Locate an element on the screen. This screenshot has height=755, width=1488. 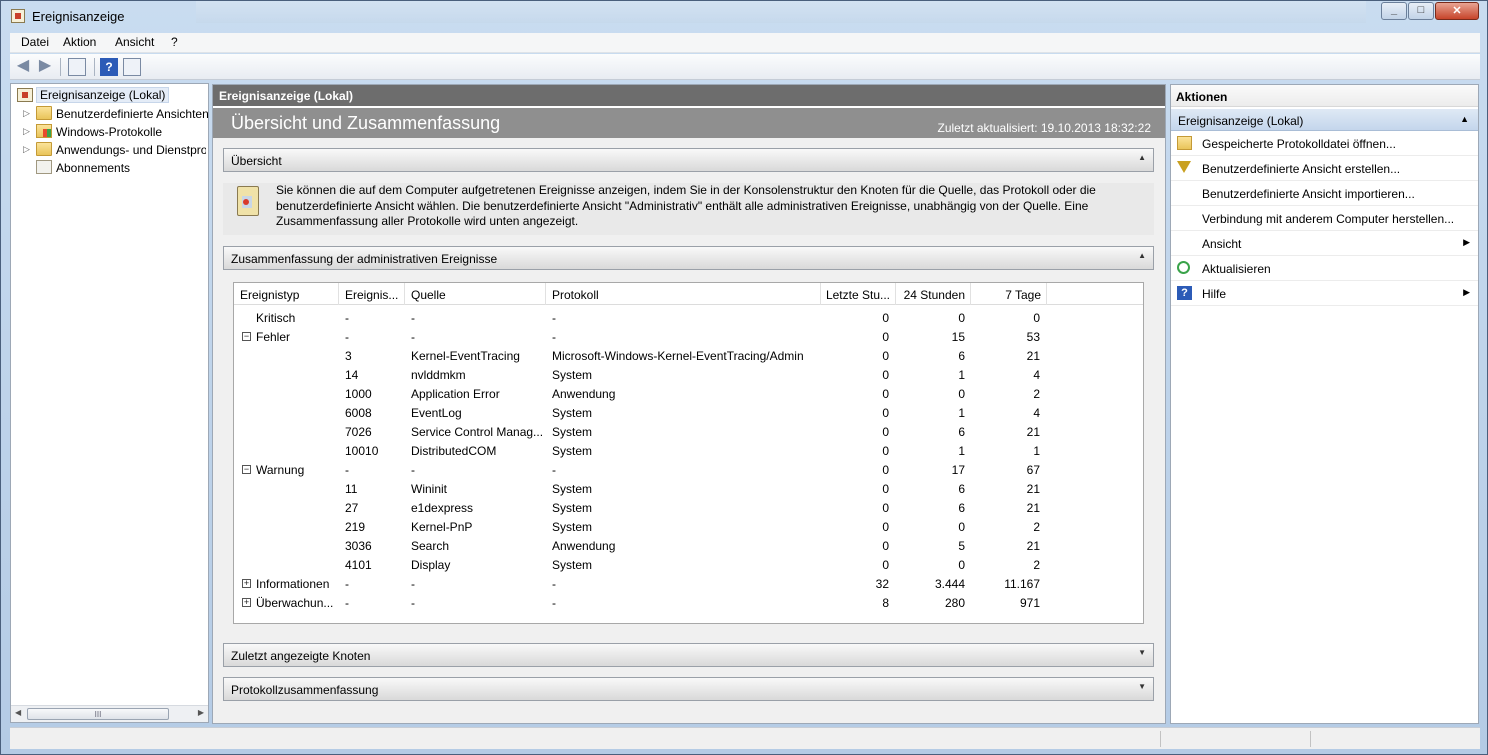
toolbar: ◀ ▶ ? is located at coordinates (745, 67).